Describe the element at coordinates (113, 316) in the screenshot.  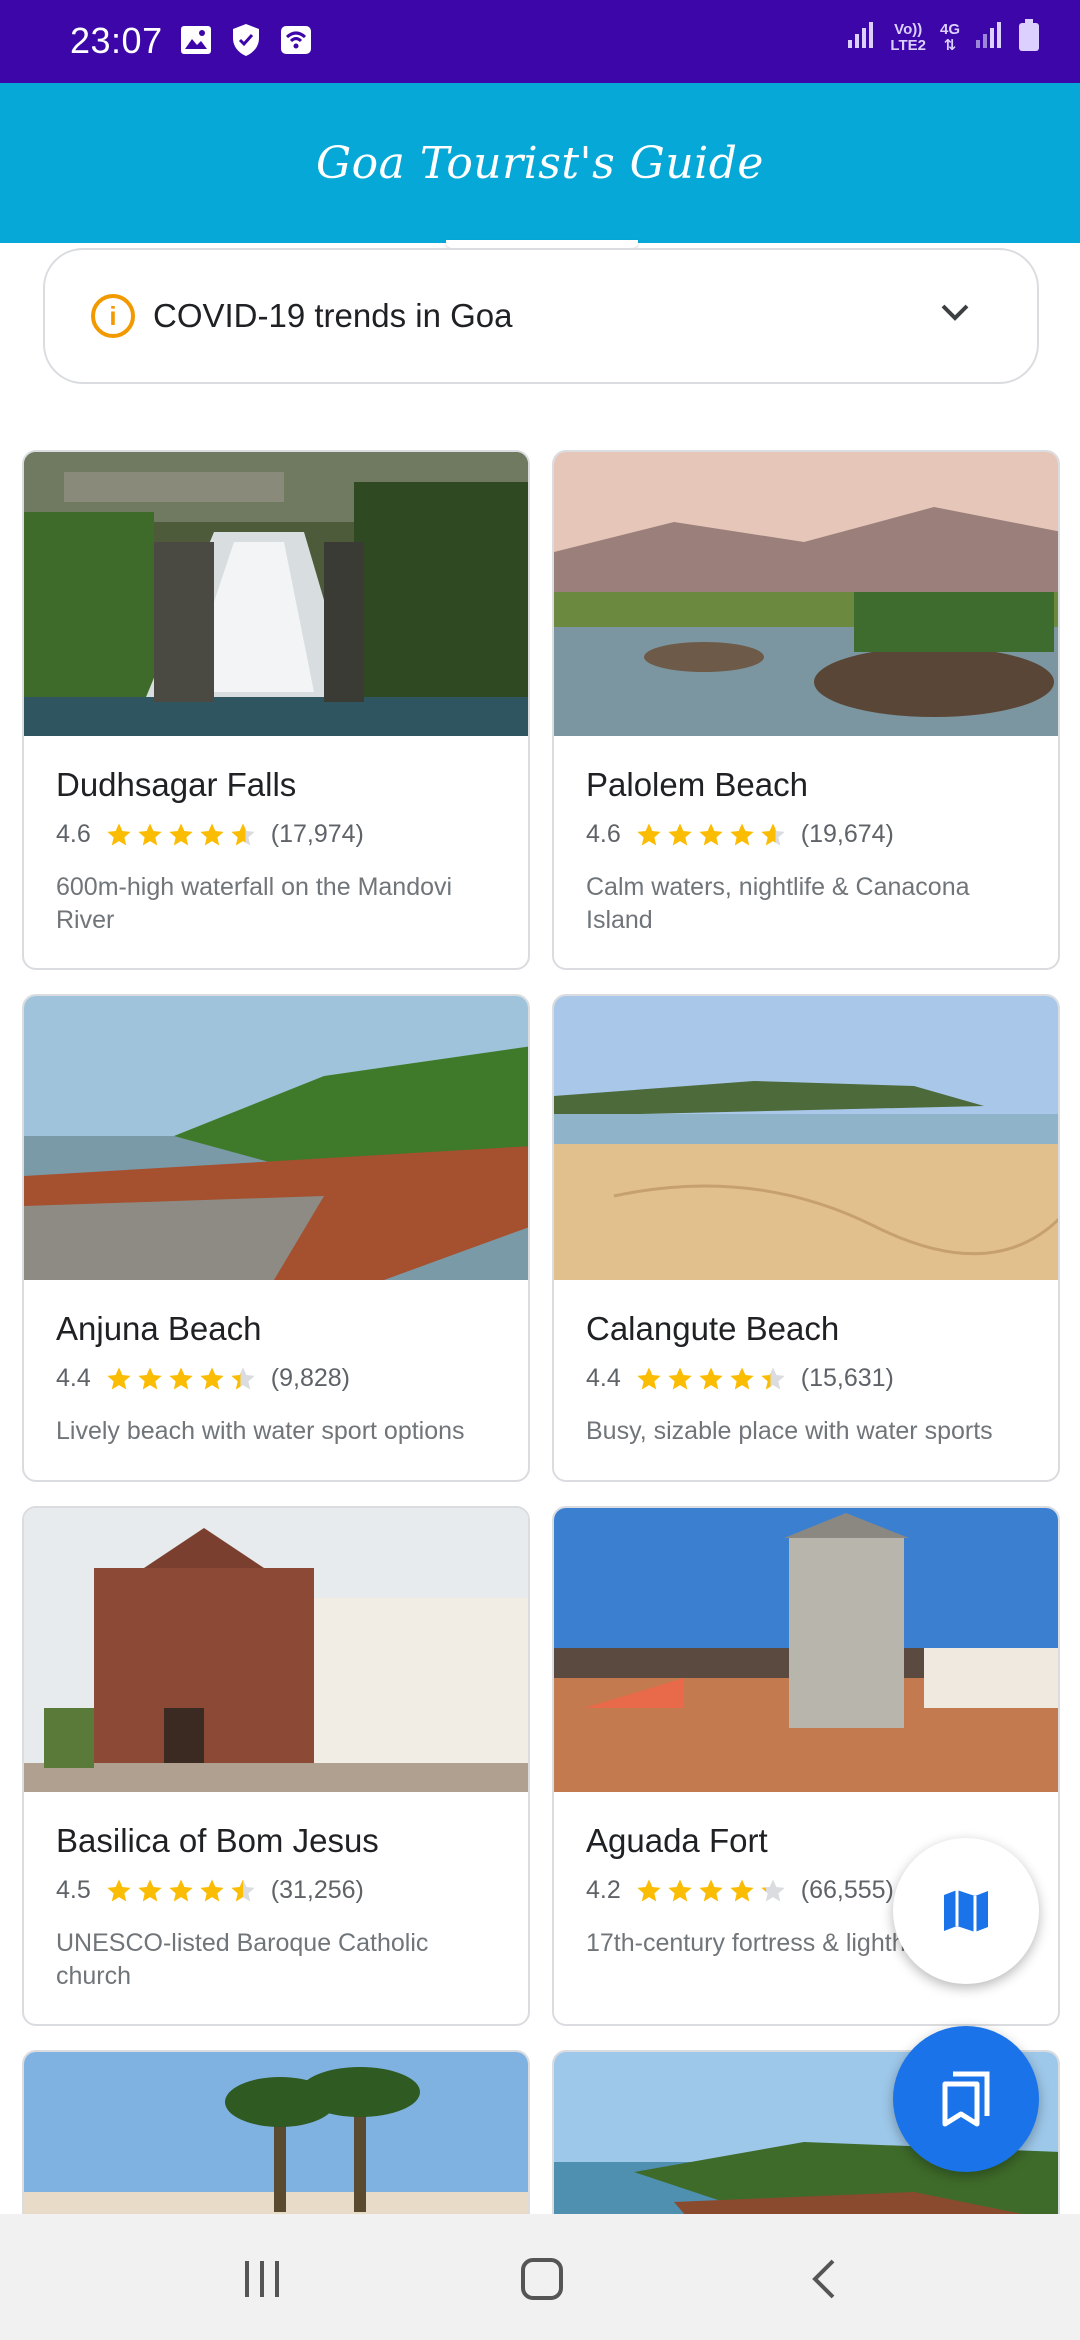
I see `info-icon: i` at that location.